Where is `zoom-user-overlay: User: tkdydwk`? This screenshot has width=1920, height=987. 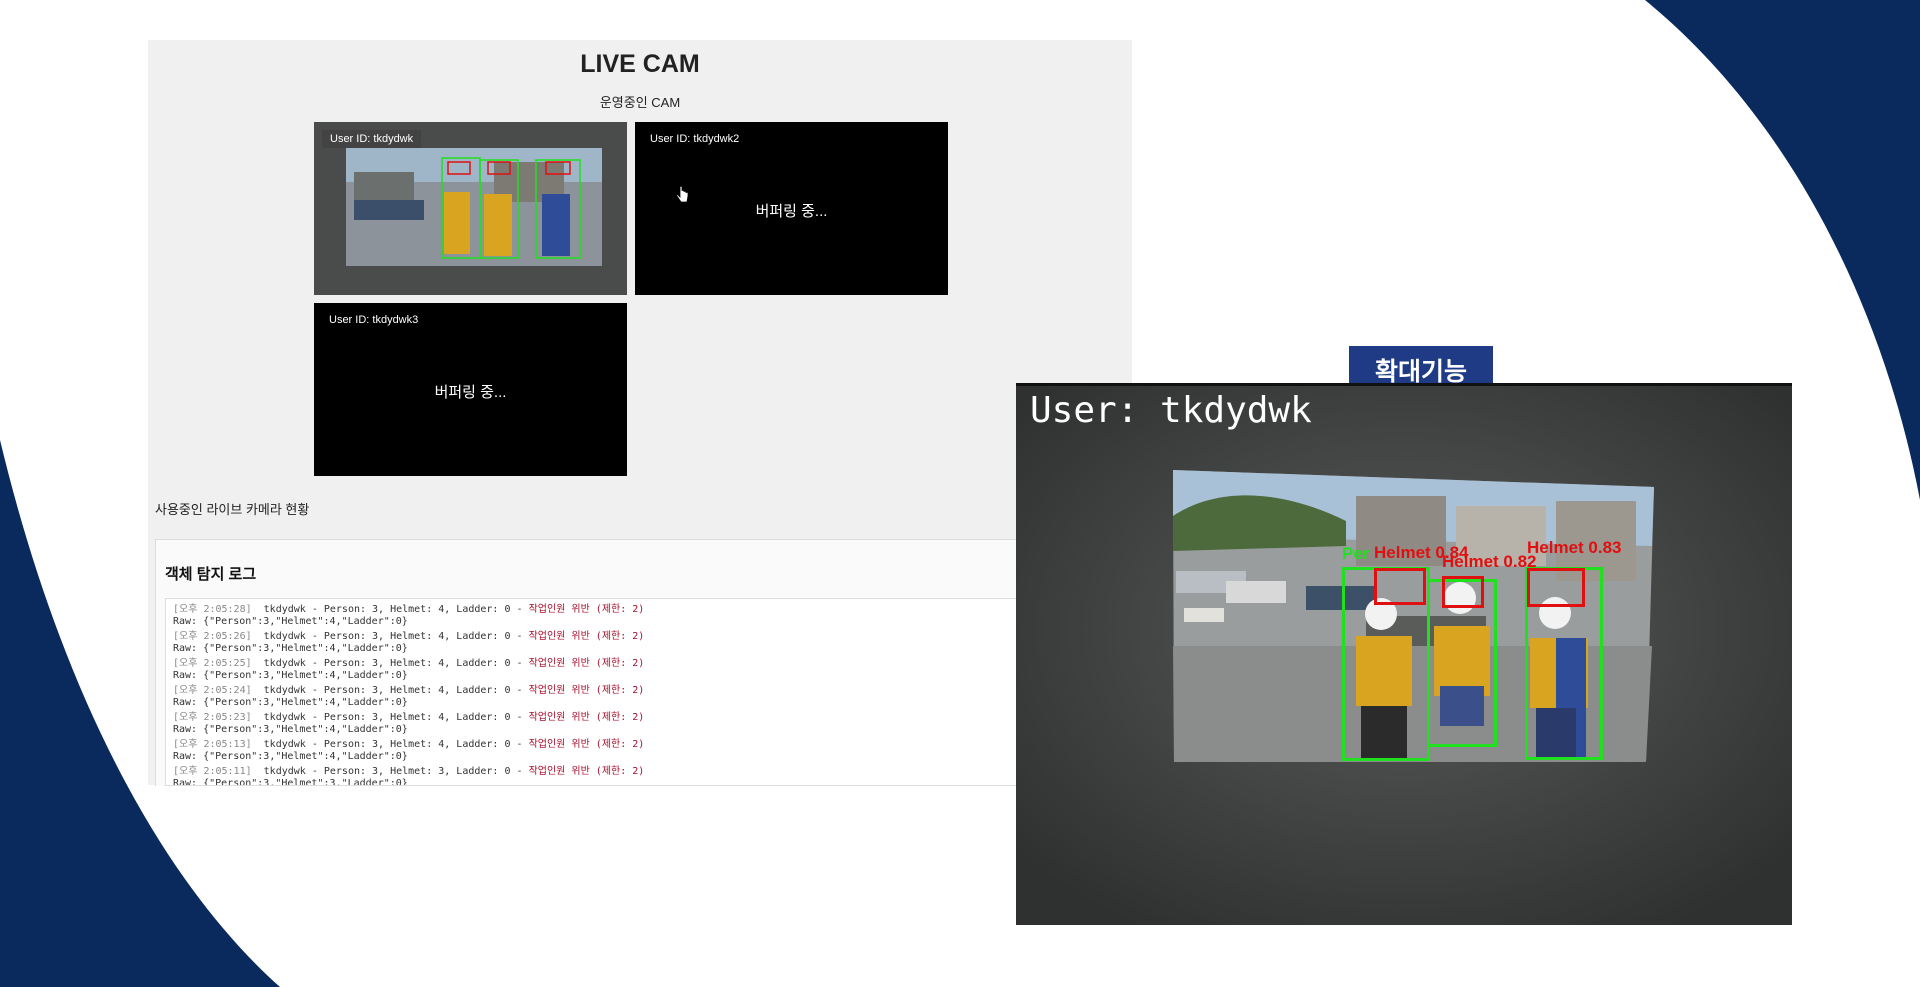
zoom-user-overlay: User: tkdydwk is located at coordinates (1171, 410).